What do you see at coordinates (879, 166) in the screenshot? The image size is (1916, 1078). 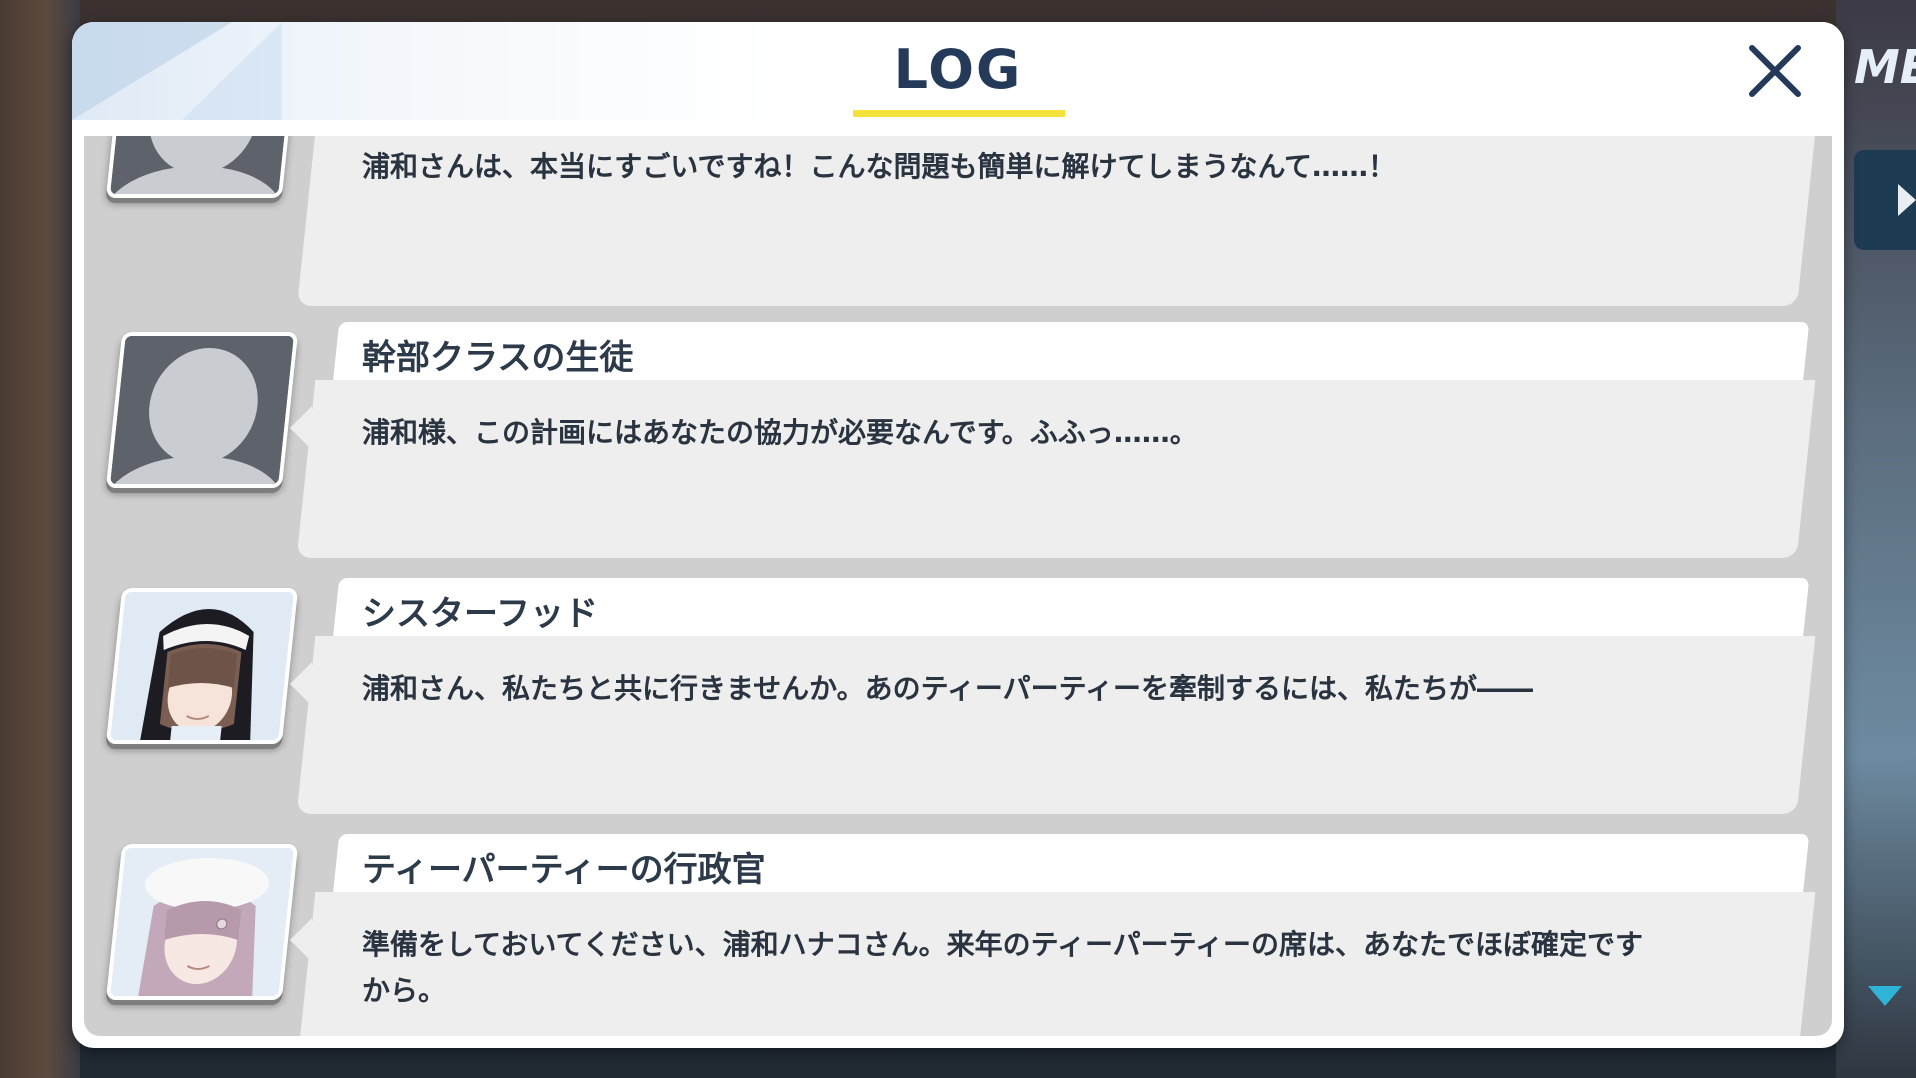 I see `dialogue-text: 浦和さんは、本当にすごいですね！こんな問題も簡単に解けてしまうなんて……！` at bounding box center [879, 166].